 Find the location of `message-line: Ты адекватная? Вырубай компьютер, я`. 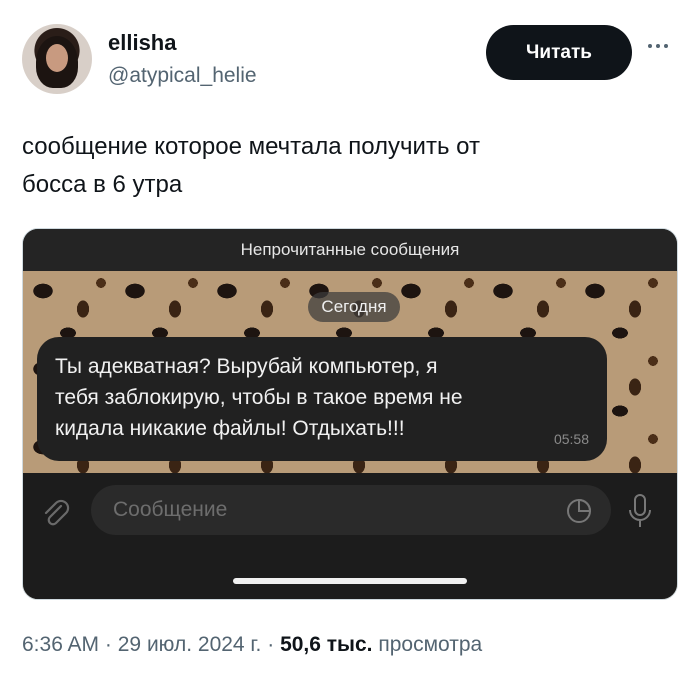

message-line: Ты адекватная? Вырубай компьютер, я is located at coordinates (246, 366).